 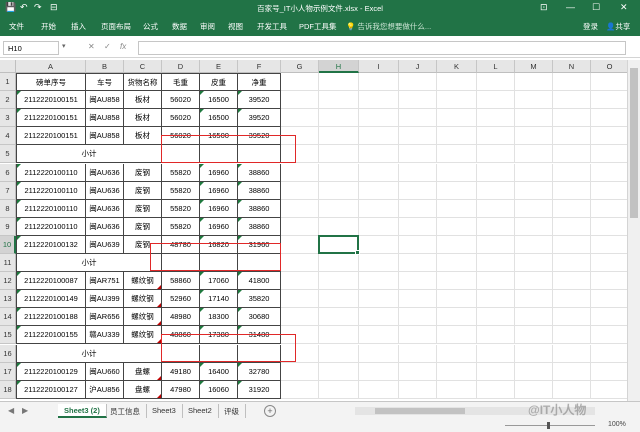 I want to click on weight-cell: 16400, so click(x=219, y=371).